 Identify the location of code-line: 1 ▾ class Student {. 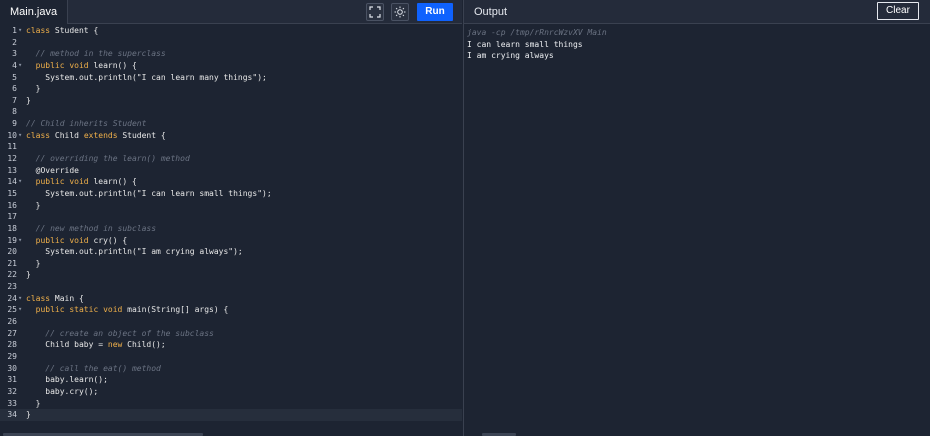
(231, 31).